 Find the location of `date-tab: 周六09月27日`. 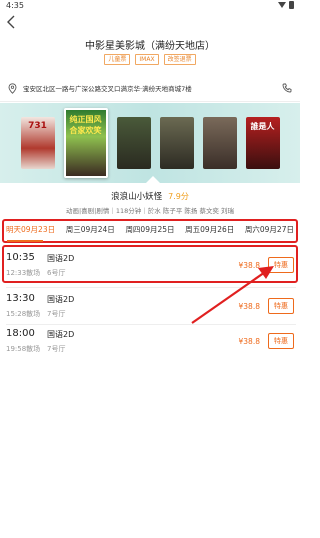

date-tab: 周六09月27日 is located at coordinates (269, 229).